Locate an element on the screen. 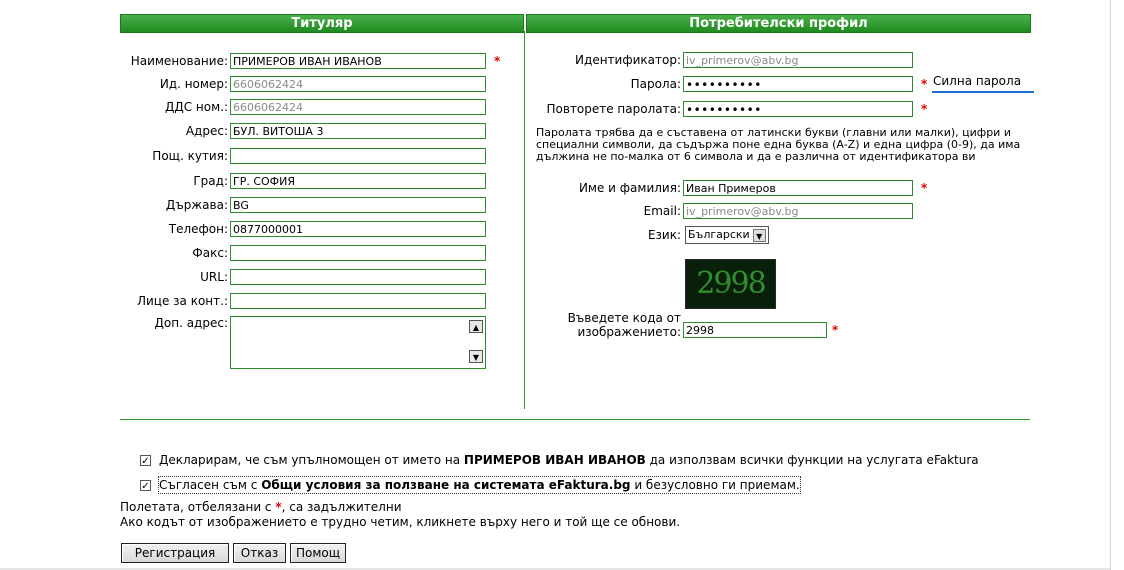 The width and height of the screenshot is (1124, 570). holder-section-header: Титуляр is located at coordinates (322, 23).